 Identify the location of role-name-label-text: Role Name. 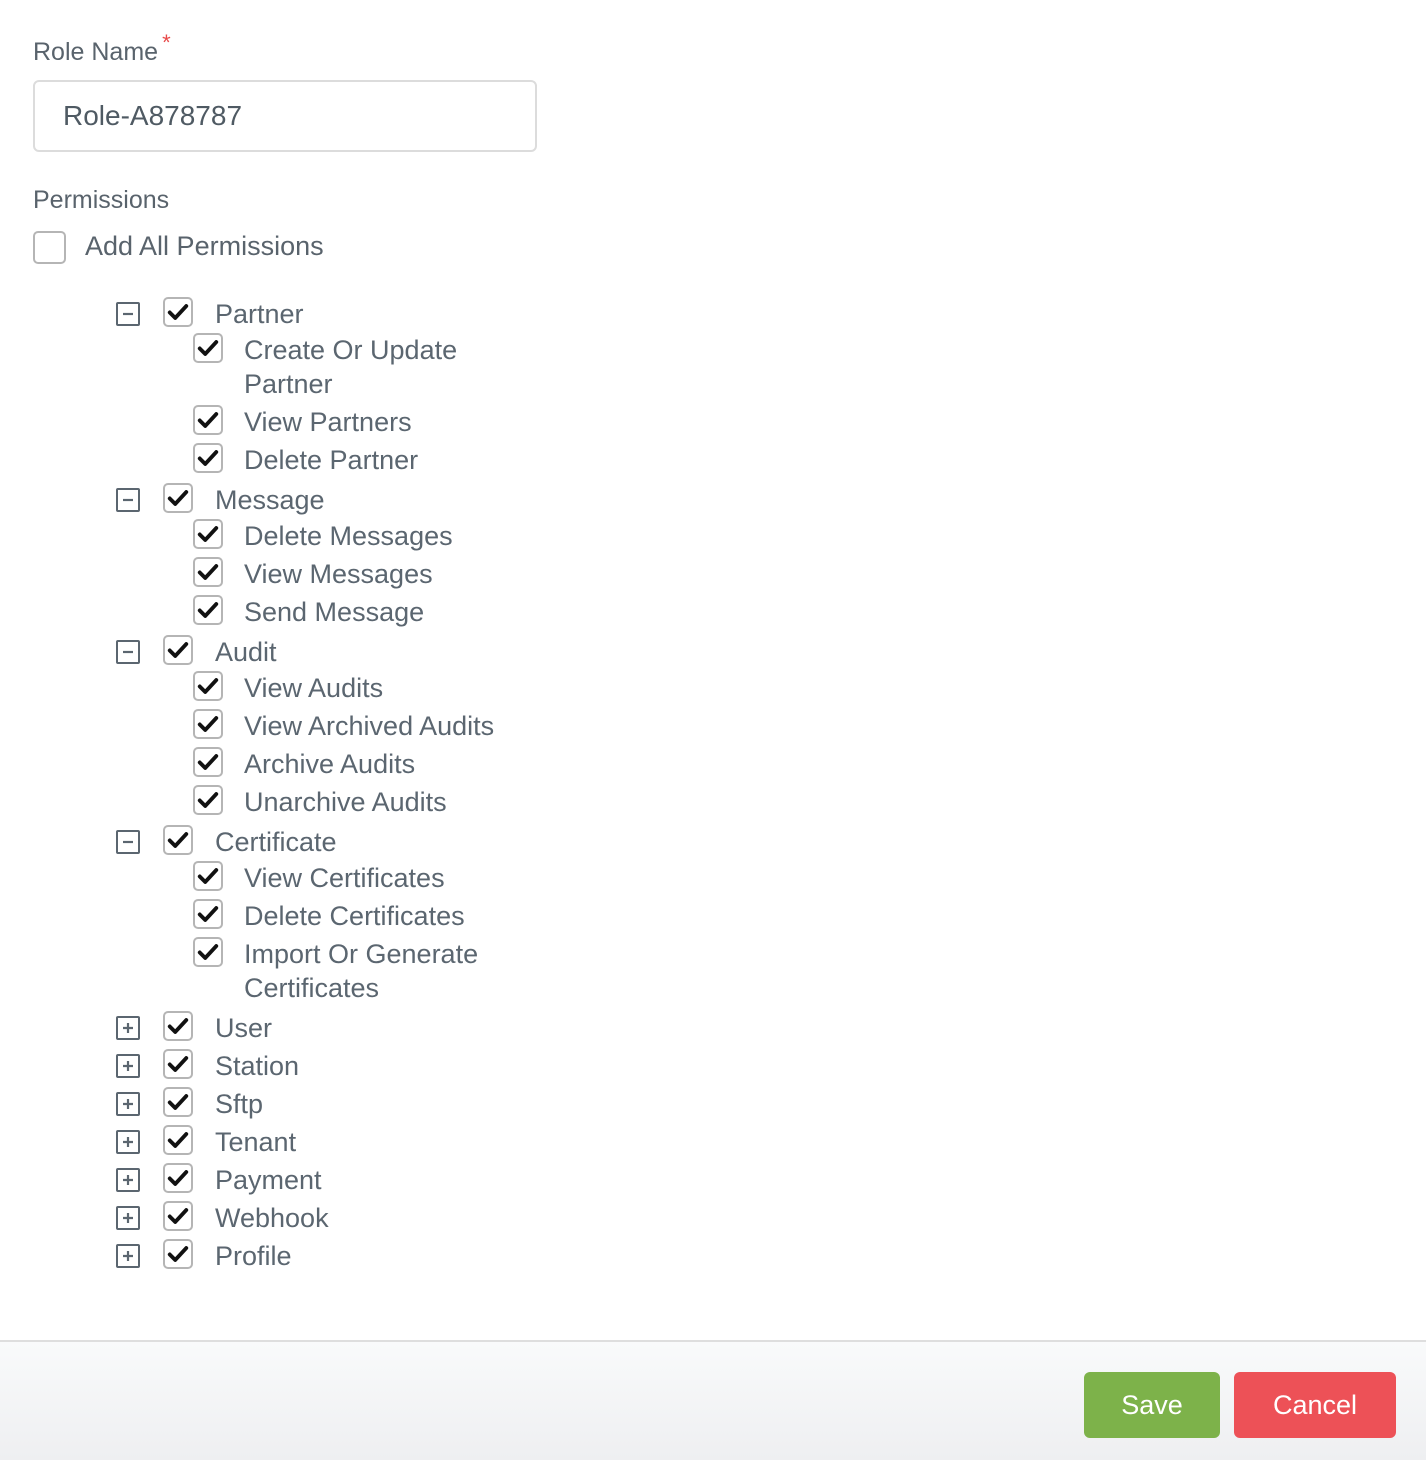
(96, 52).